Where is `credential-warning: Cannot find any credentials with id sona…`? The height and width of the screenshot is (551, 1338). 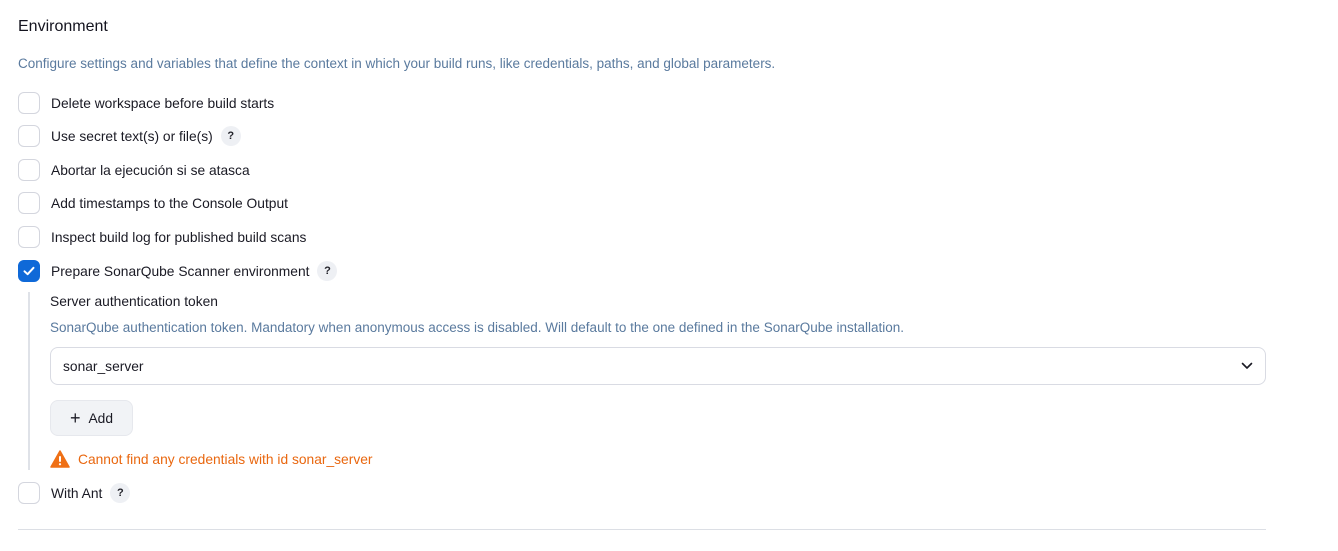 credential-warning: Cannot find any credentials with id sona… is located at coordinates (211, 459).